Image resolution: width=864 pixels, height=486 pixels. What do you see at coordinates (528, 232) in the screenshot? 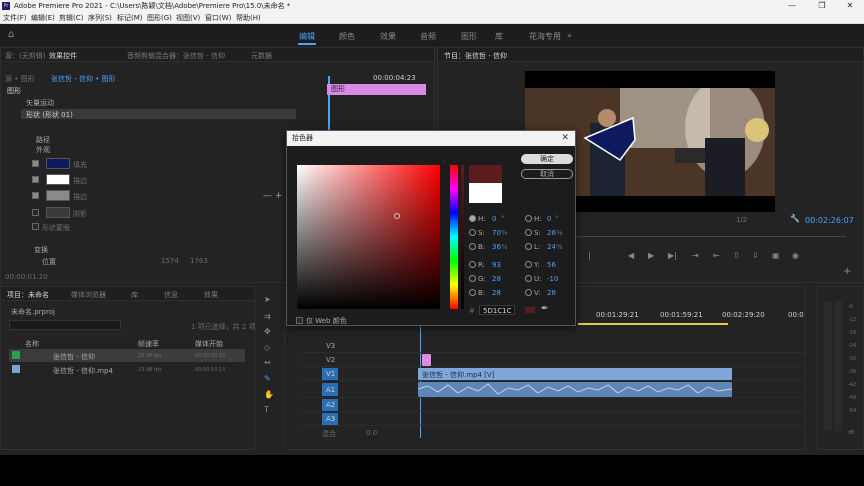
I see `radio-hsl-s` at bounding box center [528, 232].